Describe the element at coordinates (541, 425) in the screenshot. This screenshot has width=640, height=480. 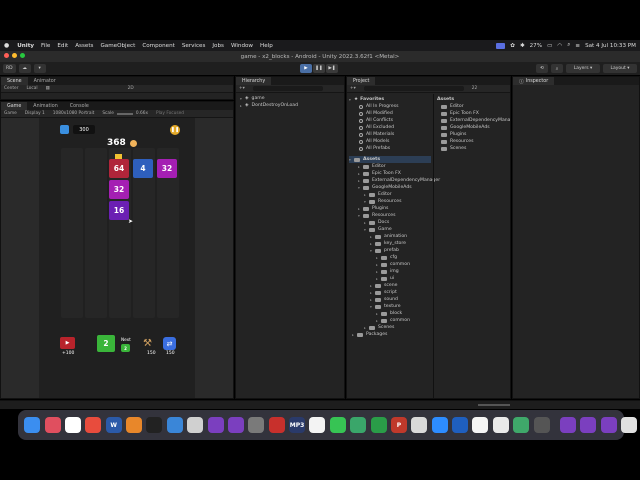
I see `simulator-icon` at that location.